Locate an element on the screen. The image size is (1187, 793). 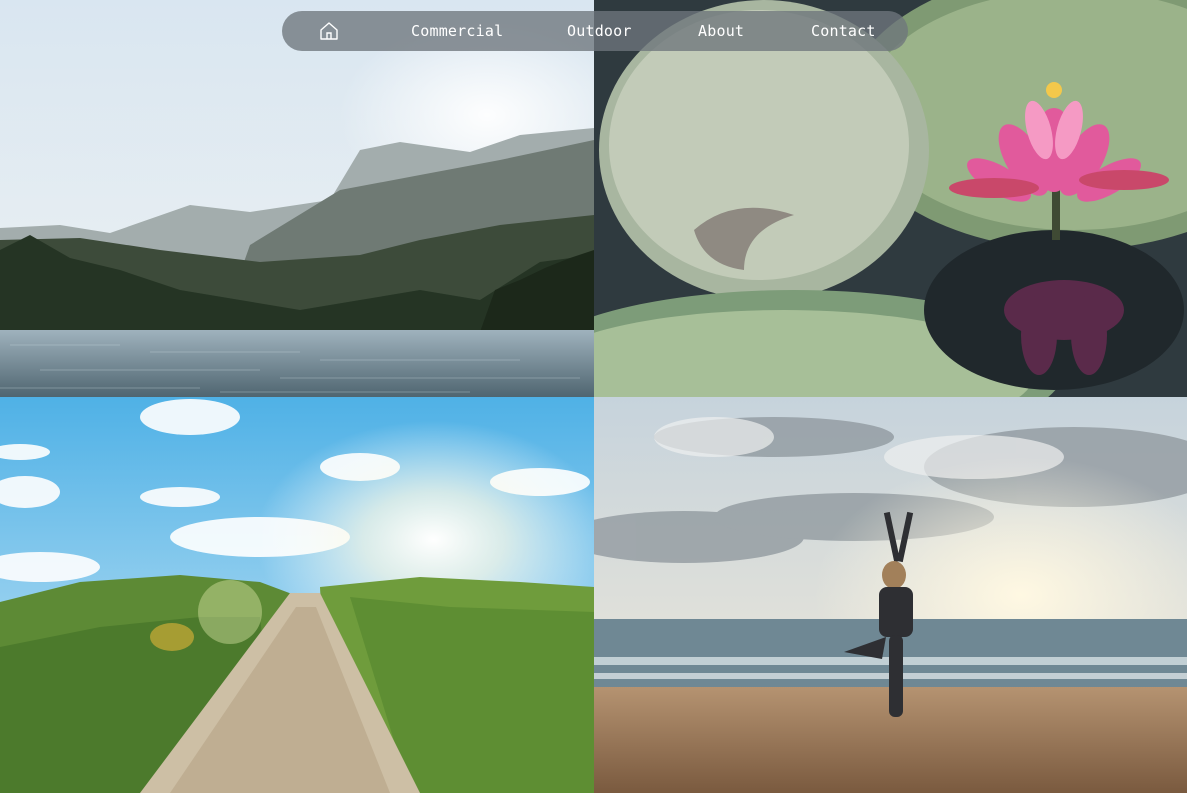
nav-item-contact: Contact is located at coordinates (843, 31).